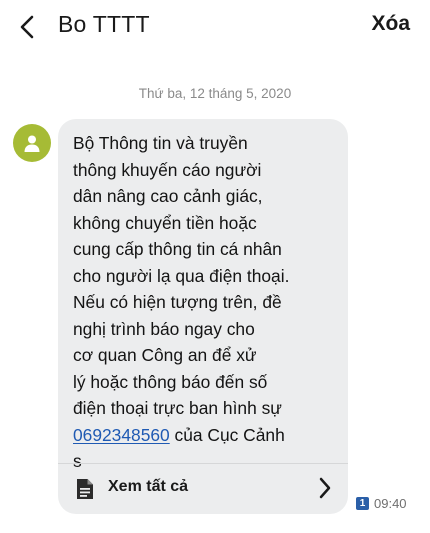 The image size is (430, 533). What do you see at coordinates (203, 489) in the screenshot?
I see `see-all-button: Xem tất cả` at bounding box center [203, 489].